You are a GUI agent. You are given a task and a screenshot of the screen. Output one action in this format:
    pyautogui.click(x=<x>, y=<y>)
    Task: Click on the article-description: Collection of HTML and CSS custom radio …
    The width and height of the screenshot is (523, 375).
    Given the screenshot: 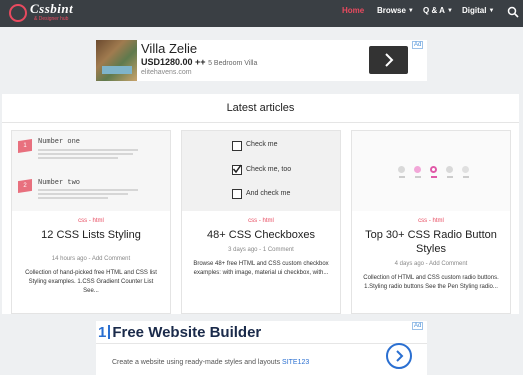 What is the action you would take?
    pyautogui.click(x=431, y=282)
    